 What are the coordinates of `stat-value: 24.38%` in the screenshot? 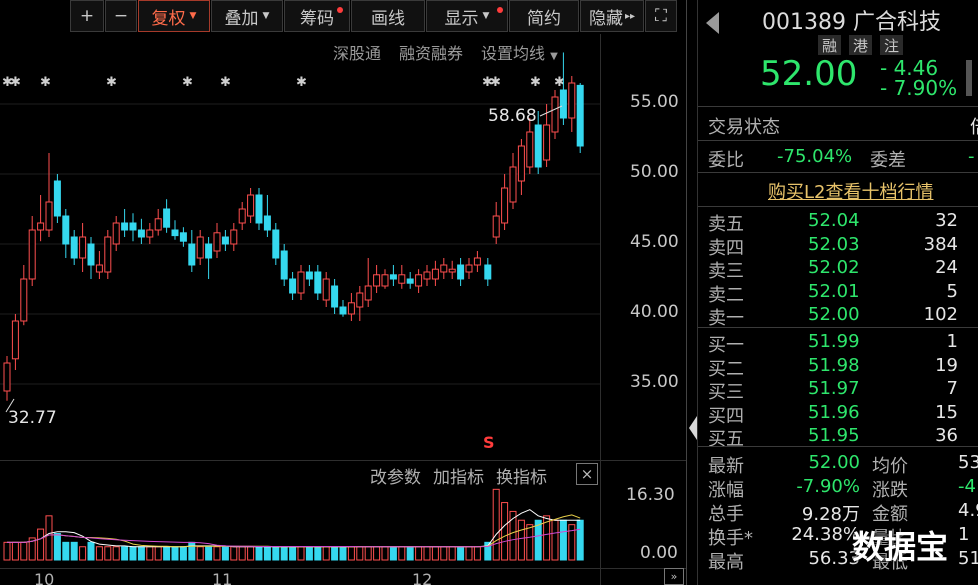 It's located at (825, 534).